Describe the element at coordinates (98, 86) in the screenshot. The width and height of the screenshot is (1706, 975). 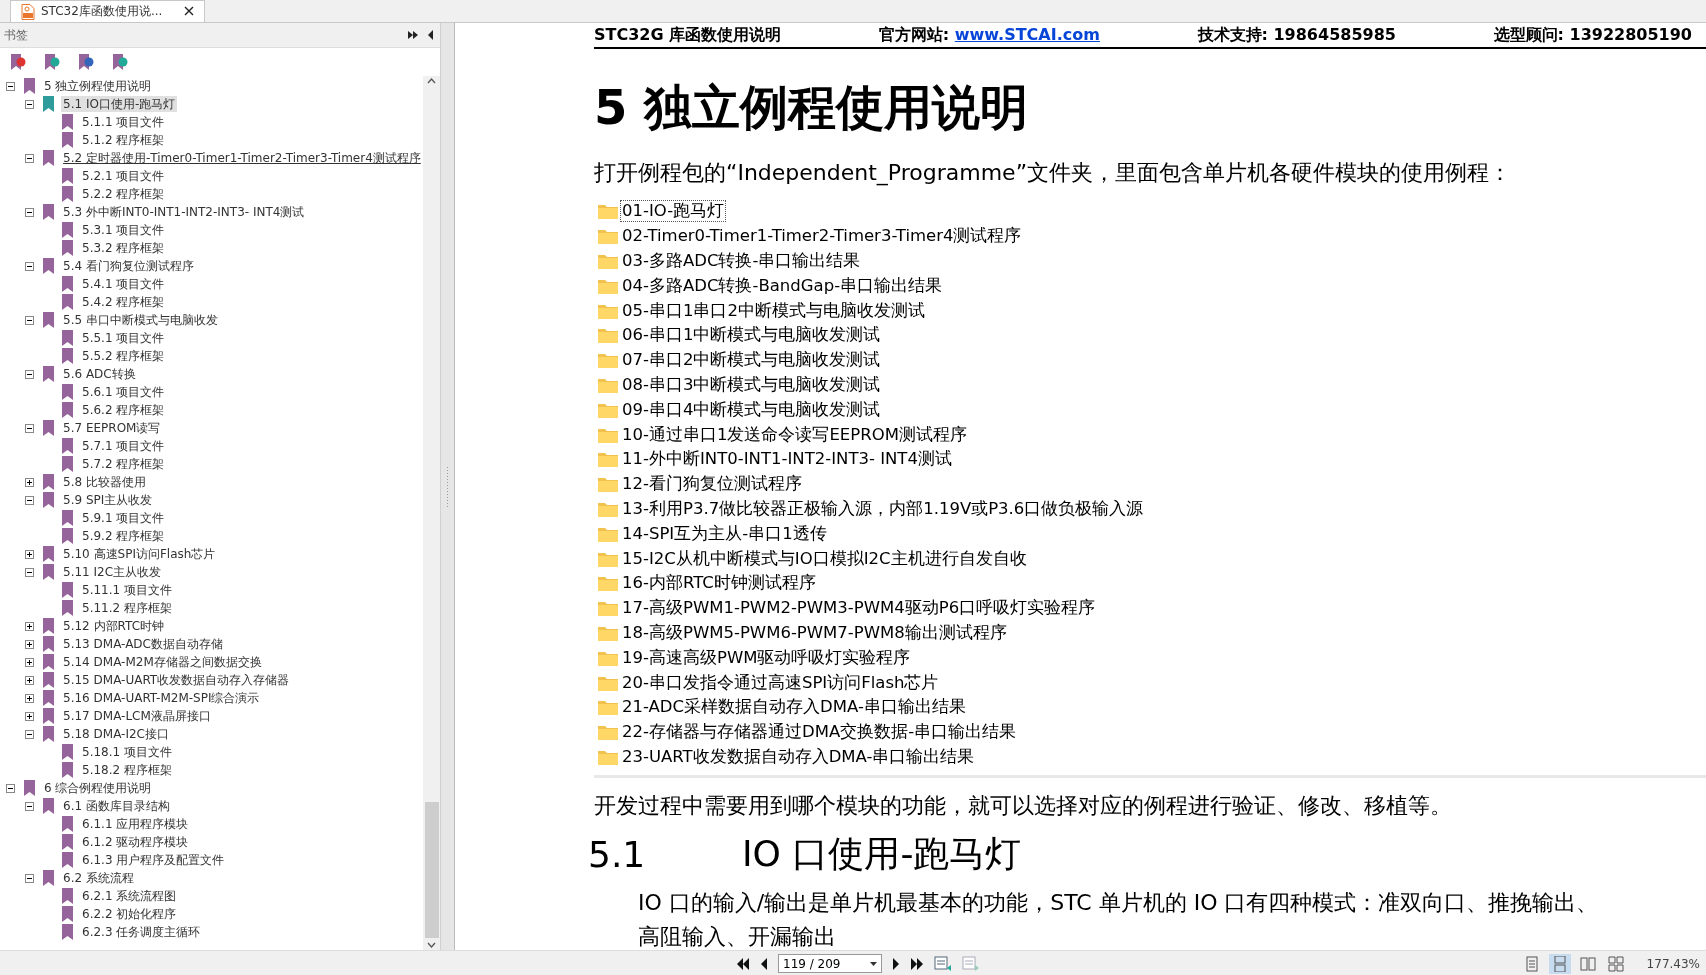
I see `bookmark-item: 5 独立例程使用说明` at that location.